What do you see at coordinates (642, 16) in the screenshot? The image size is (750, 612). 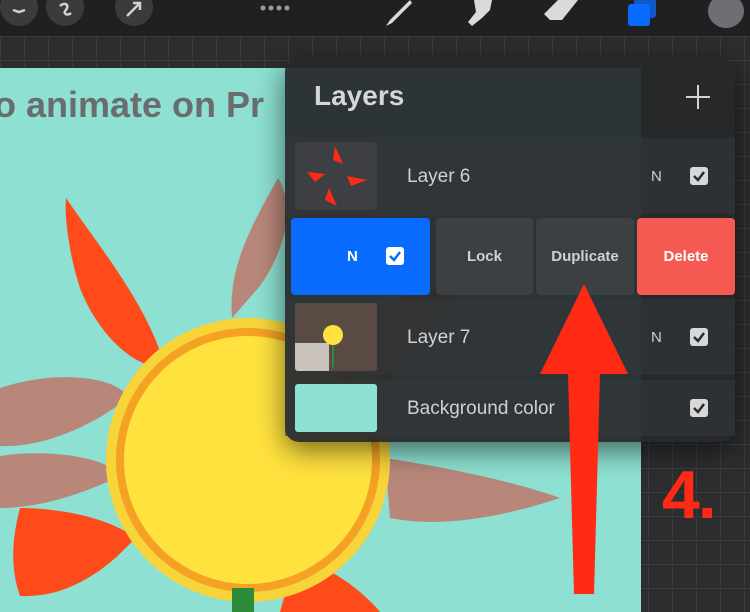 I see `layers-icon` at bounding box center [642, 16].